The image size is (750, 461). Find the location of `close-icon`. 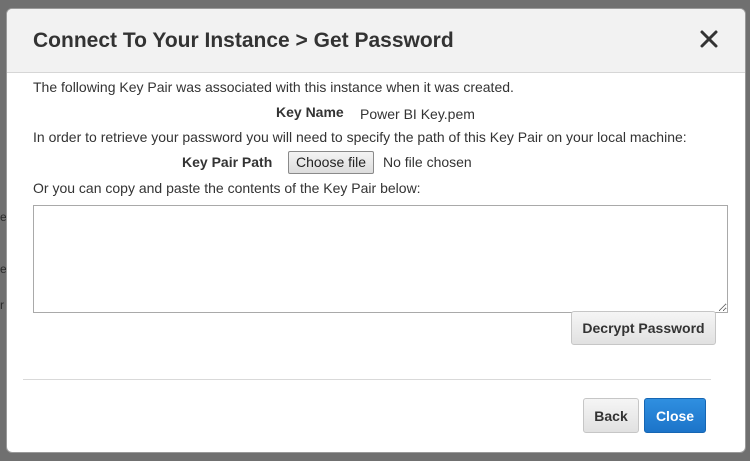

close-icon is located at coordinates (709, 39).